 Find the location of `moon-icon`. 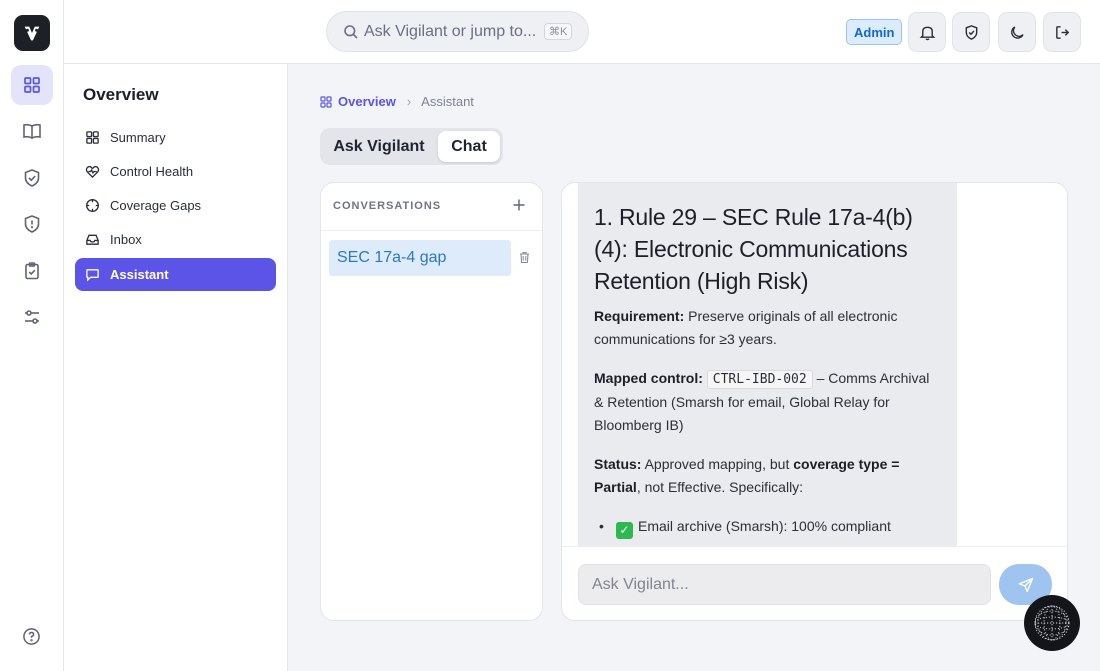

moon-icon is located at coordinates (1017, 32).